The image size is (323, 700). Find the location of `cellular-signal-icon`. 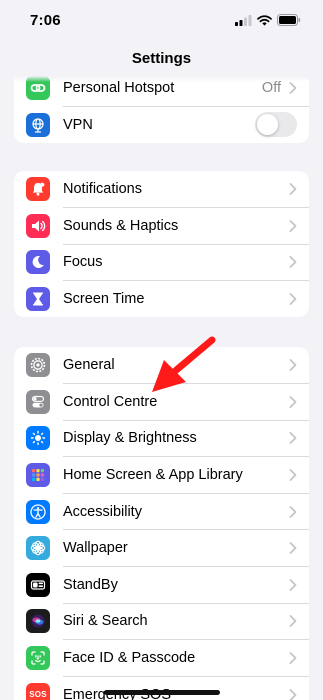

cellular-signal-icon is located at coordinates (243, 20).